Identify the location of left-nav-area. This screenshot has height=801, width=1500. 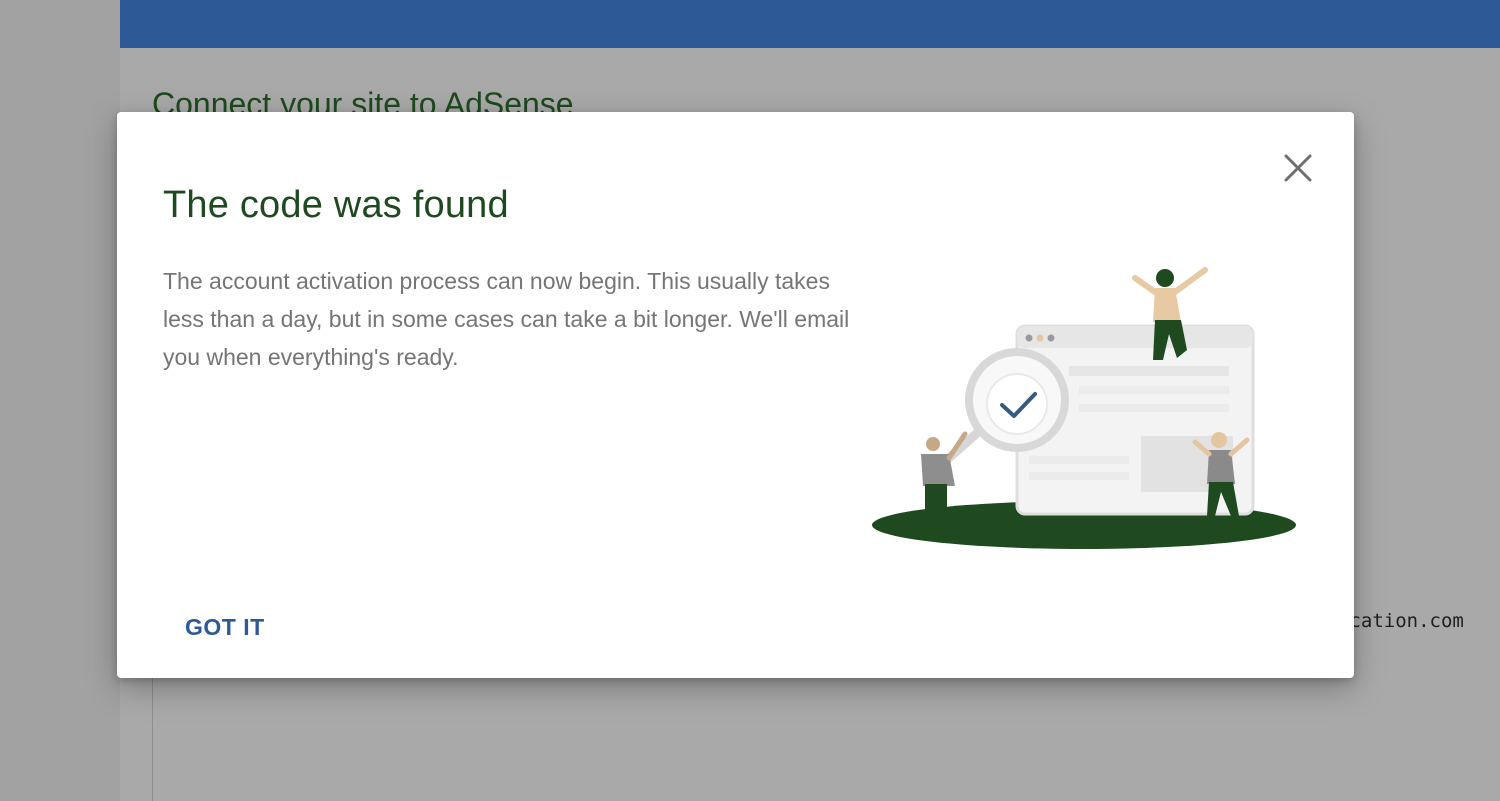
(60, 400).